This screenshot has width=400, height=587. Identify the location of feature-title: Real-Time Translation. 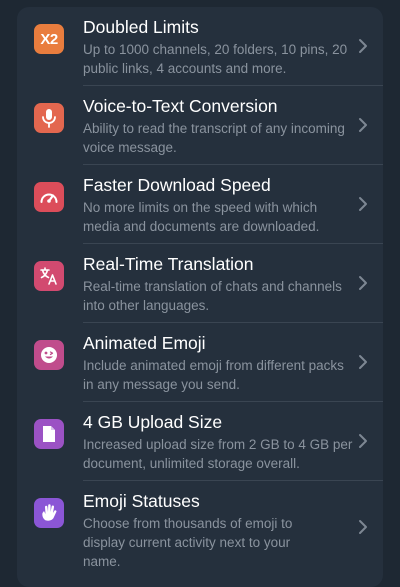
(168, 264).